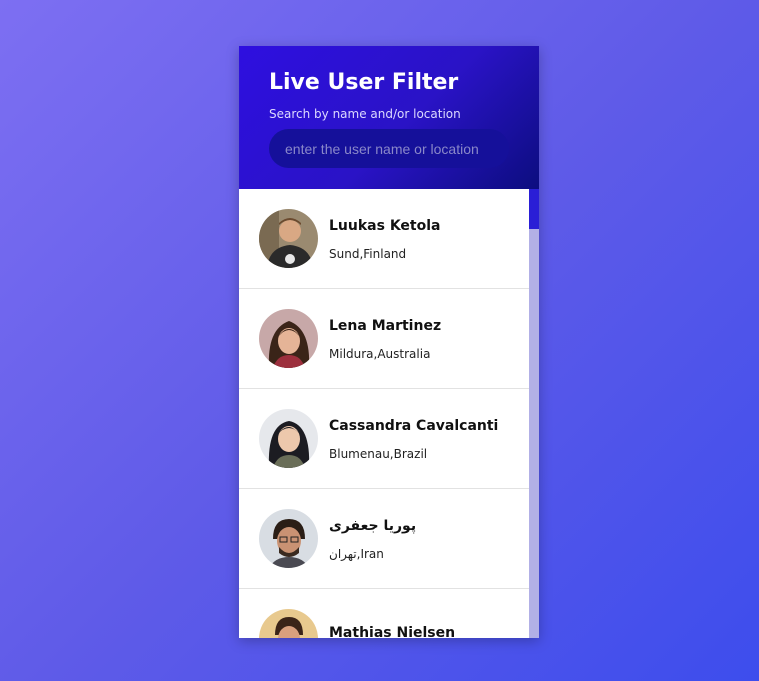 The height and width of the screenshot is (681, 759). Describe the element at coordinates (384, 439) in the screenshot. I see `list-item: Cassandra Cavalcanti Blumenau,Brazil` at that location.